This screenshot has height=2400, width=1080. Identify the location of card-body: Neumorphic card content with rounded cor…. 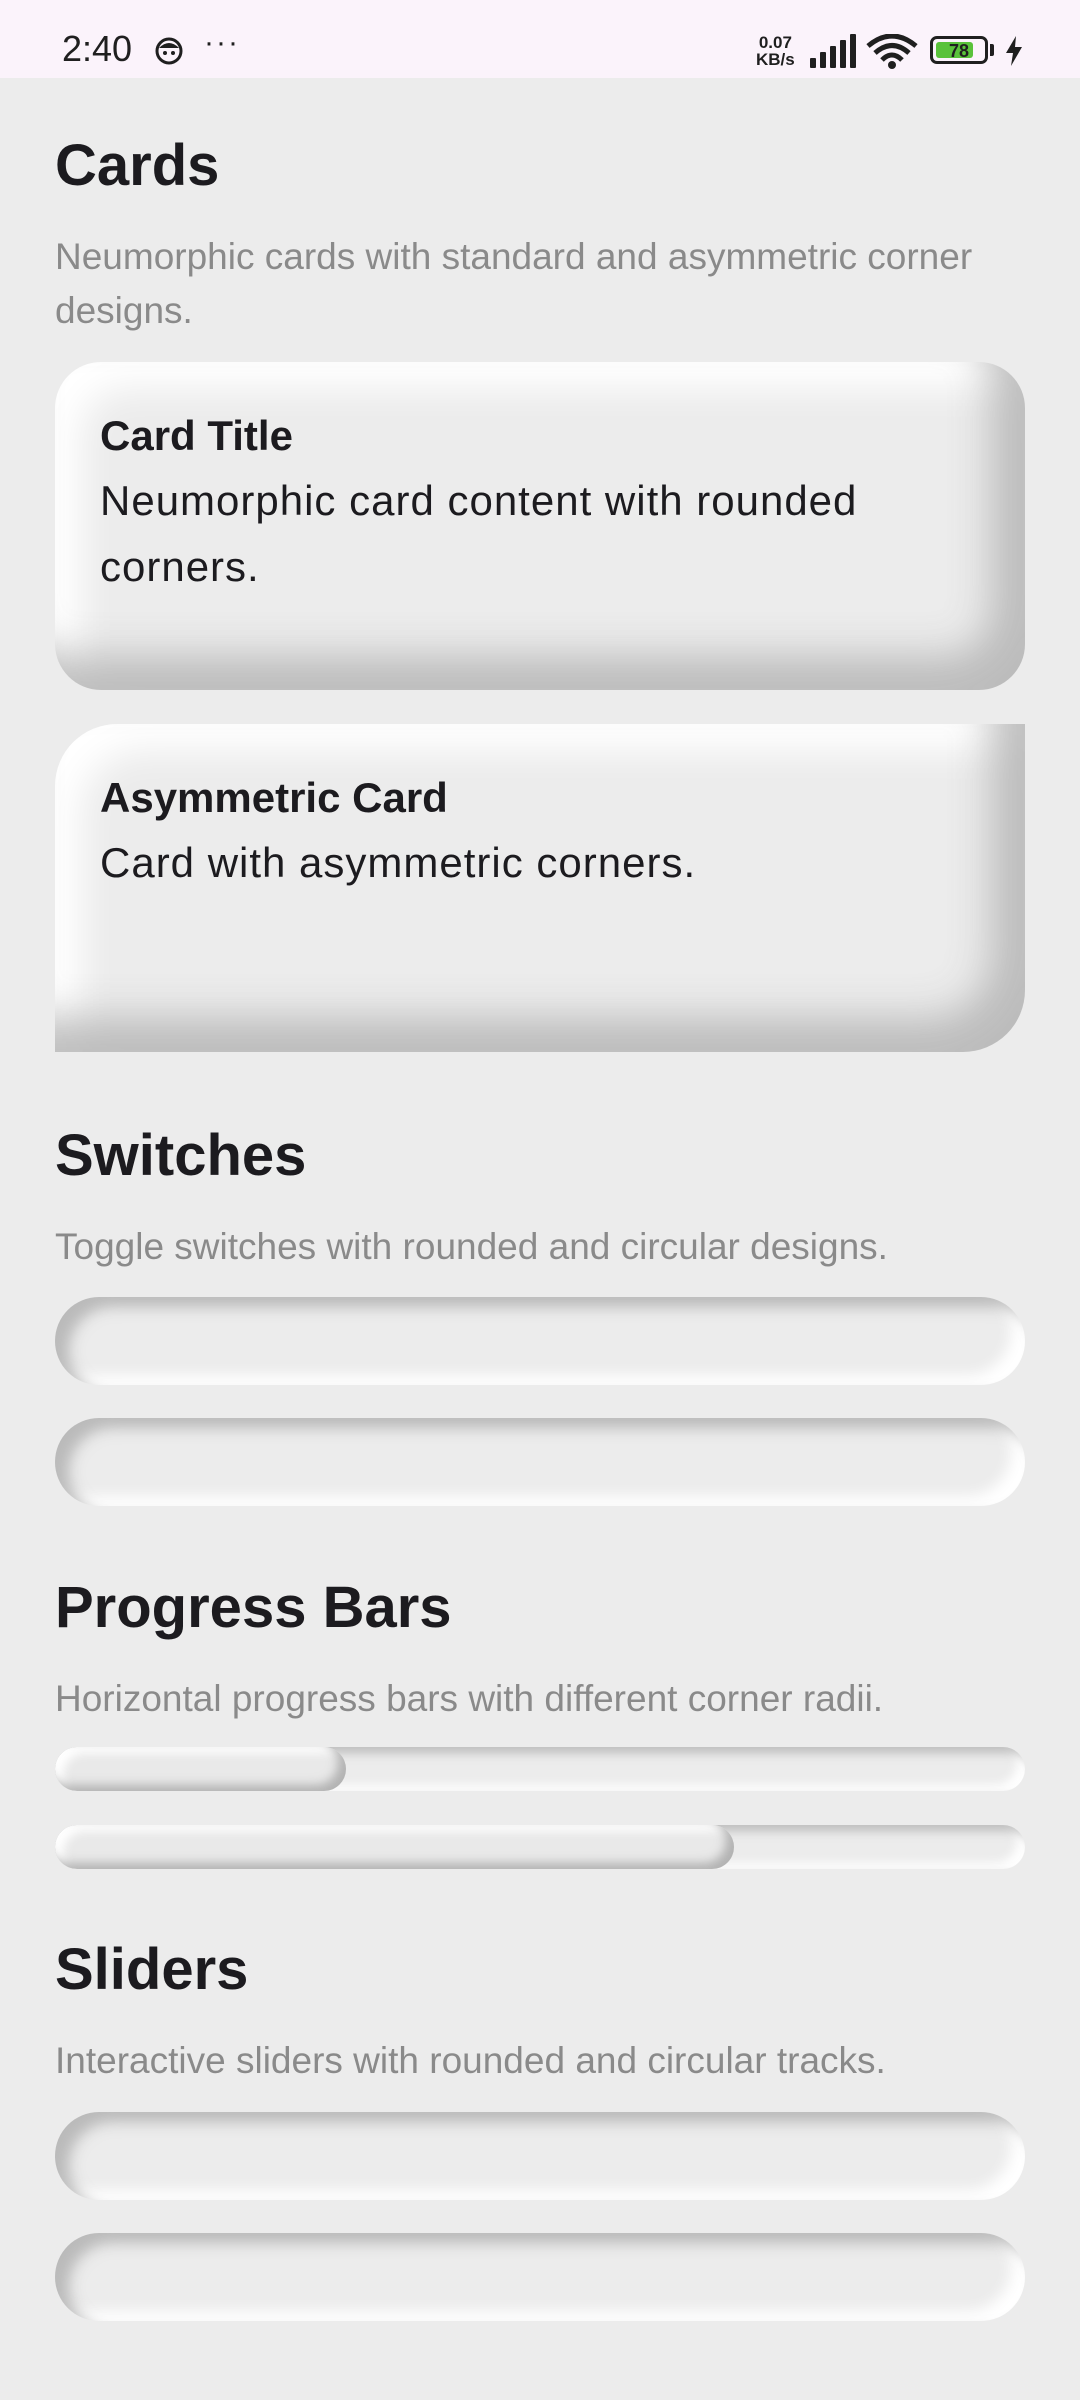
(479, 533).